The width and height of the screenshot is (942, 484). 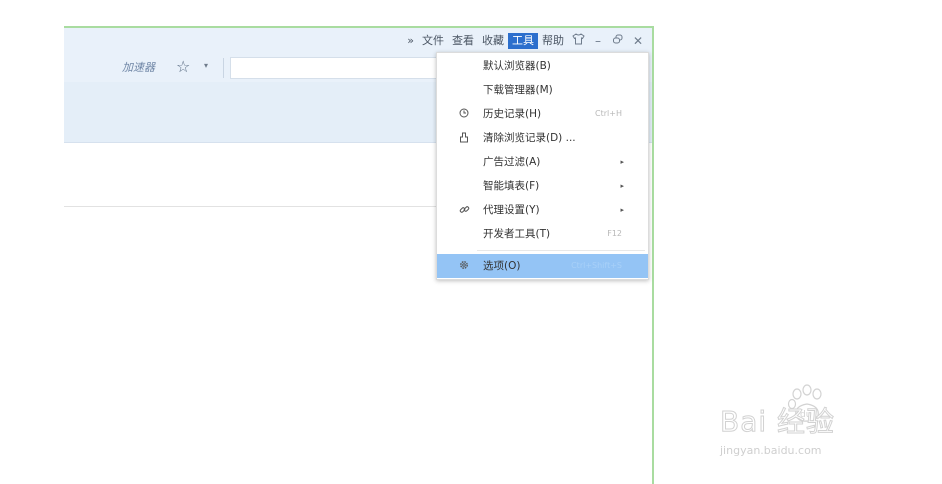 What do you see at coordinates (608, 113) in the screenshot?
I see `menu-item-shortcut: Ctrl+H` at bounding box center [608, 113].